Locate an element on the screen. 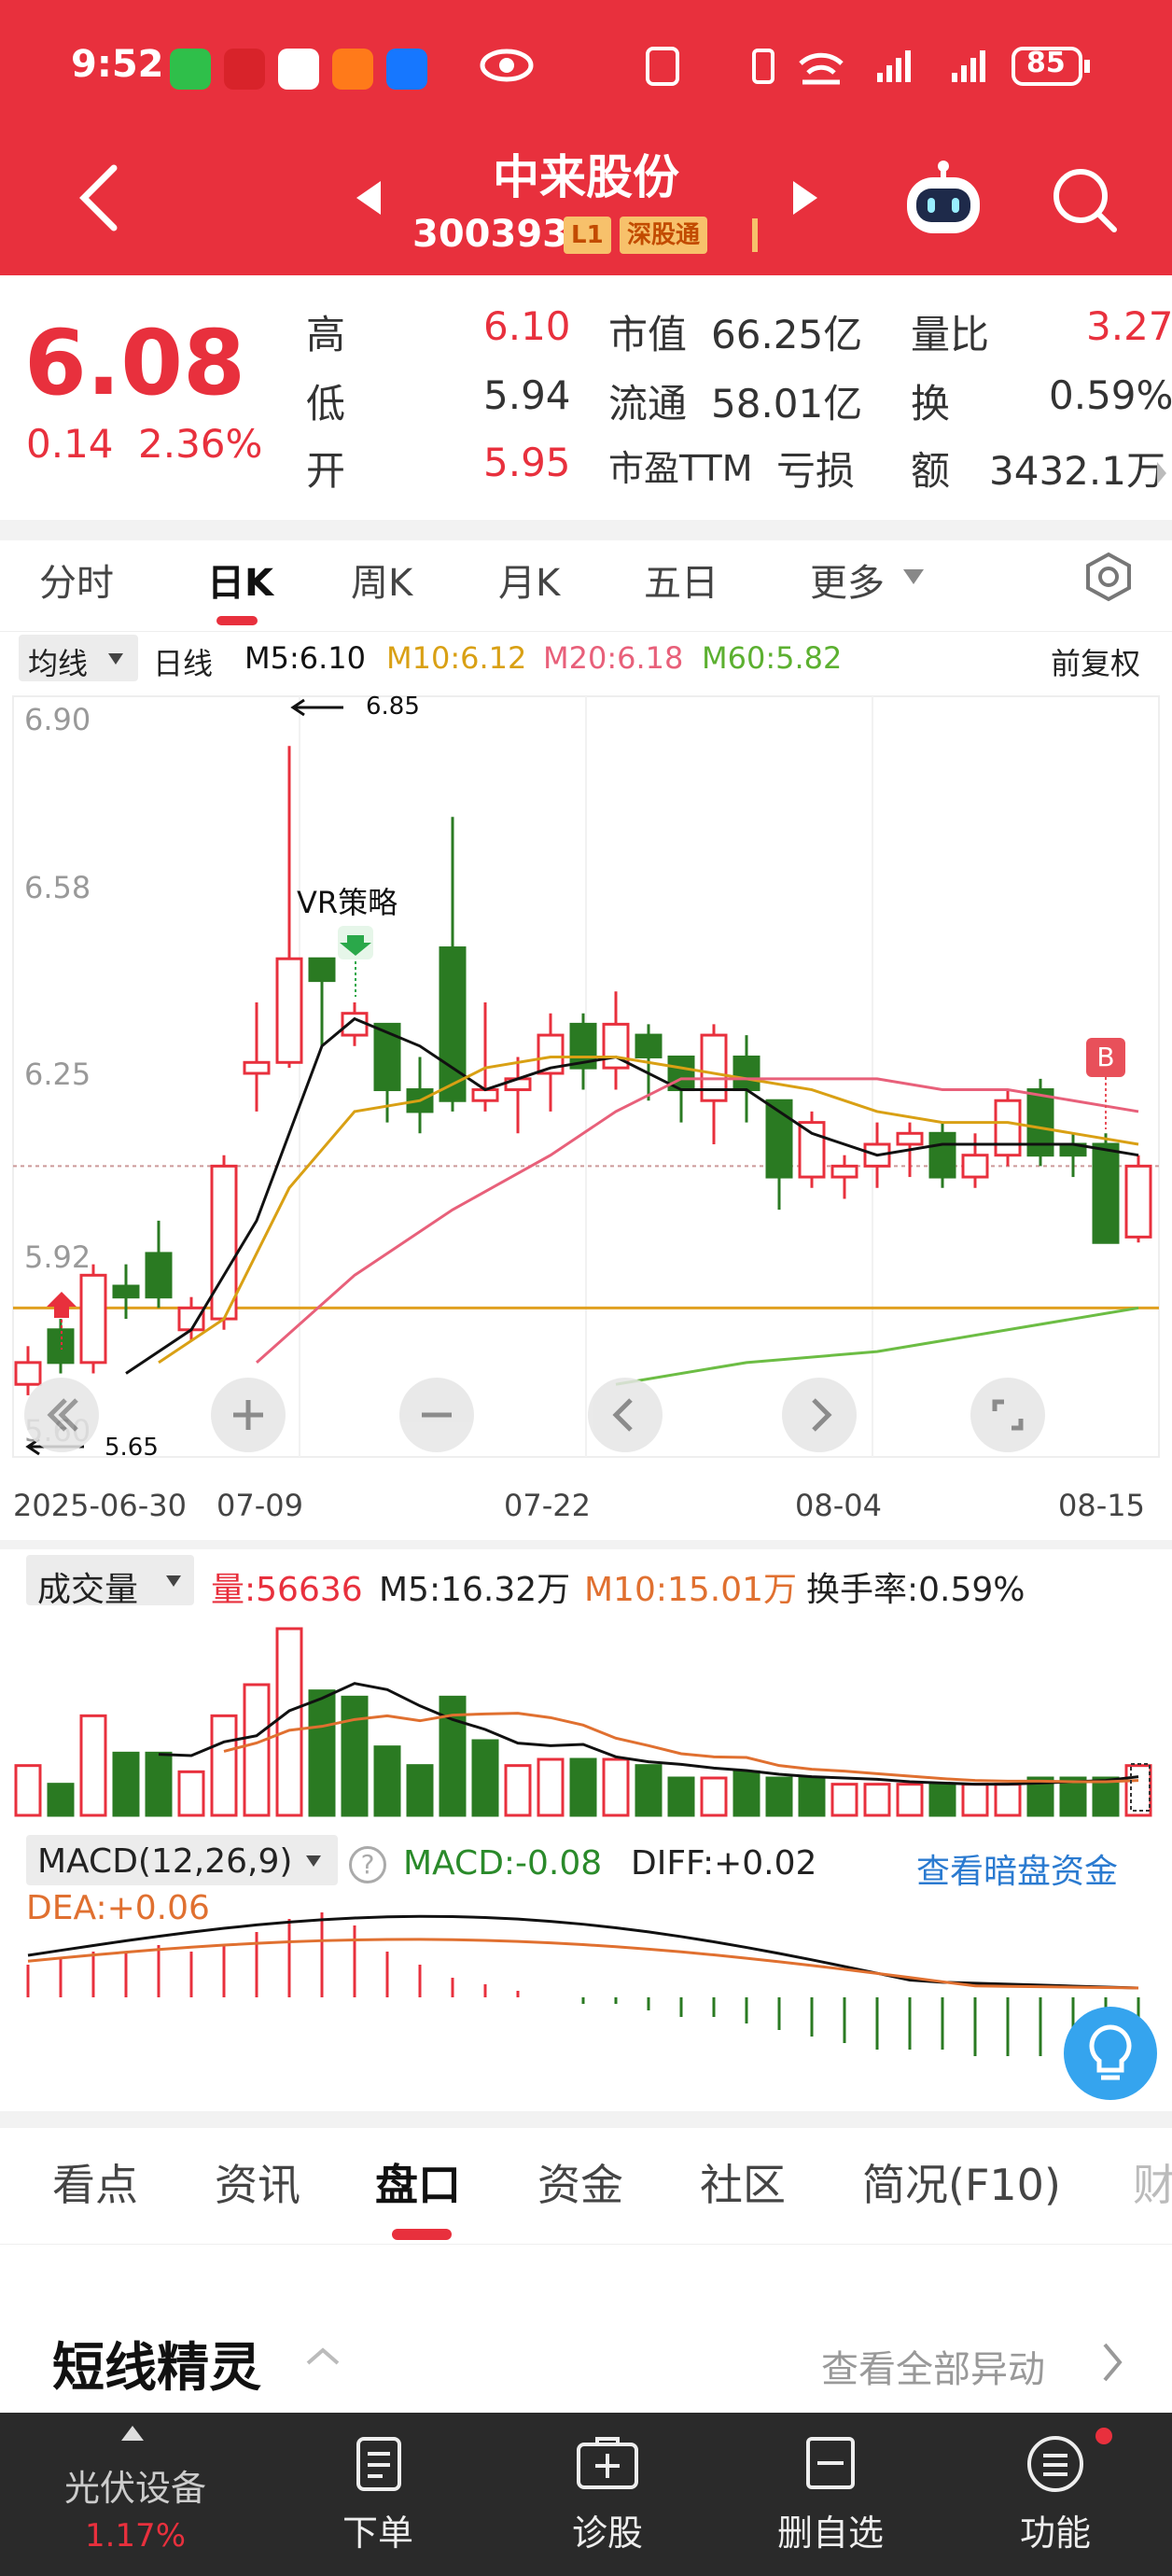  diagnose-icon is located at coordinates (607, 2464).